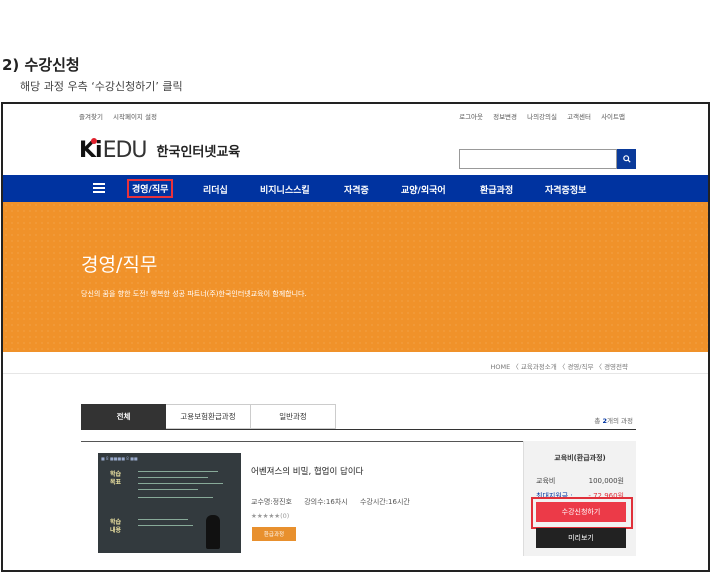 This screenshot has width=710, height=573. I want to click on price-title: 교육비(환급과정), so click(580, 458).